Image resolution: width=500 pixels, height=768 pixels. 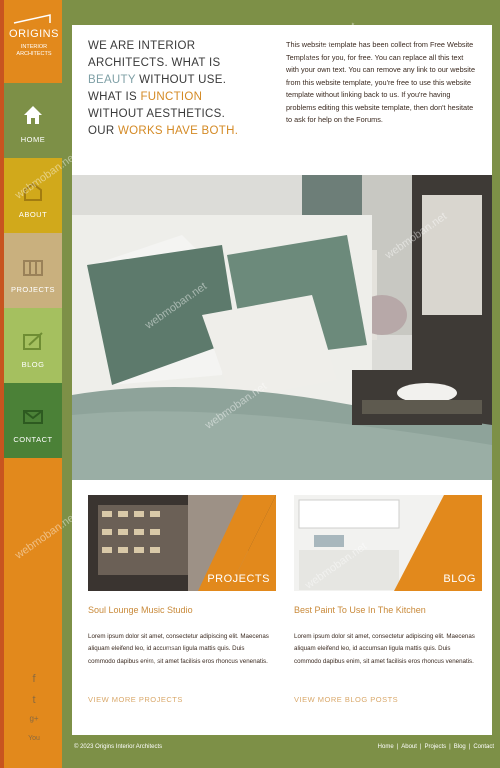 I want to click on nav-blog: BLOG, so click(x=33, y=345).